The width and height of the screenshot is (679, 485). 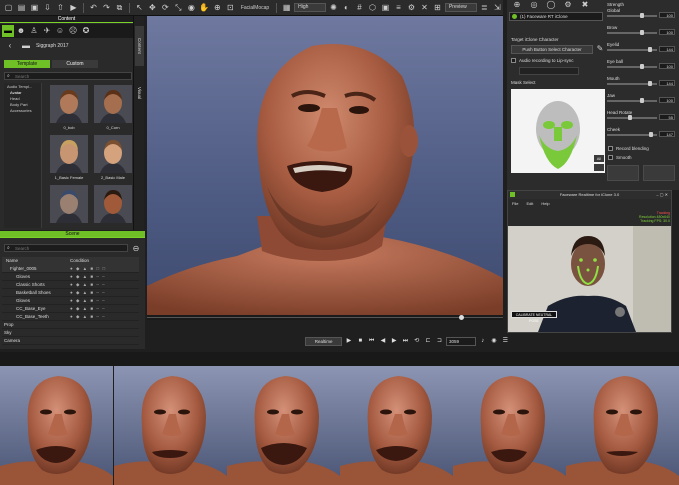 I want to click on camera-icon: ◉, so click(x=191, y=8).